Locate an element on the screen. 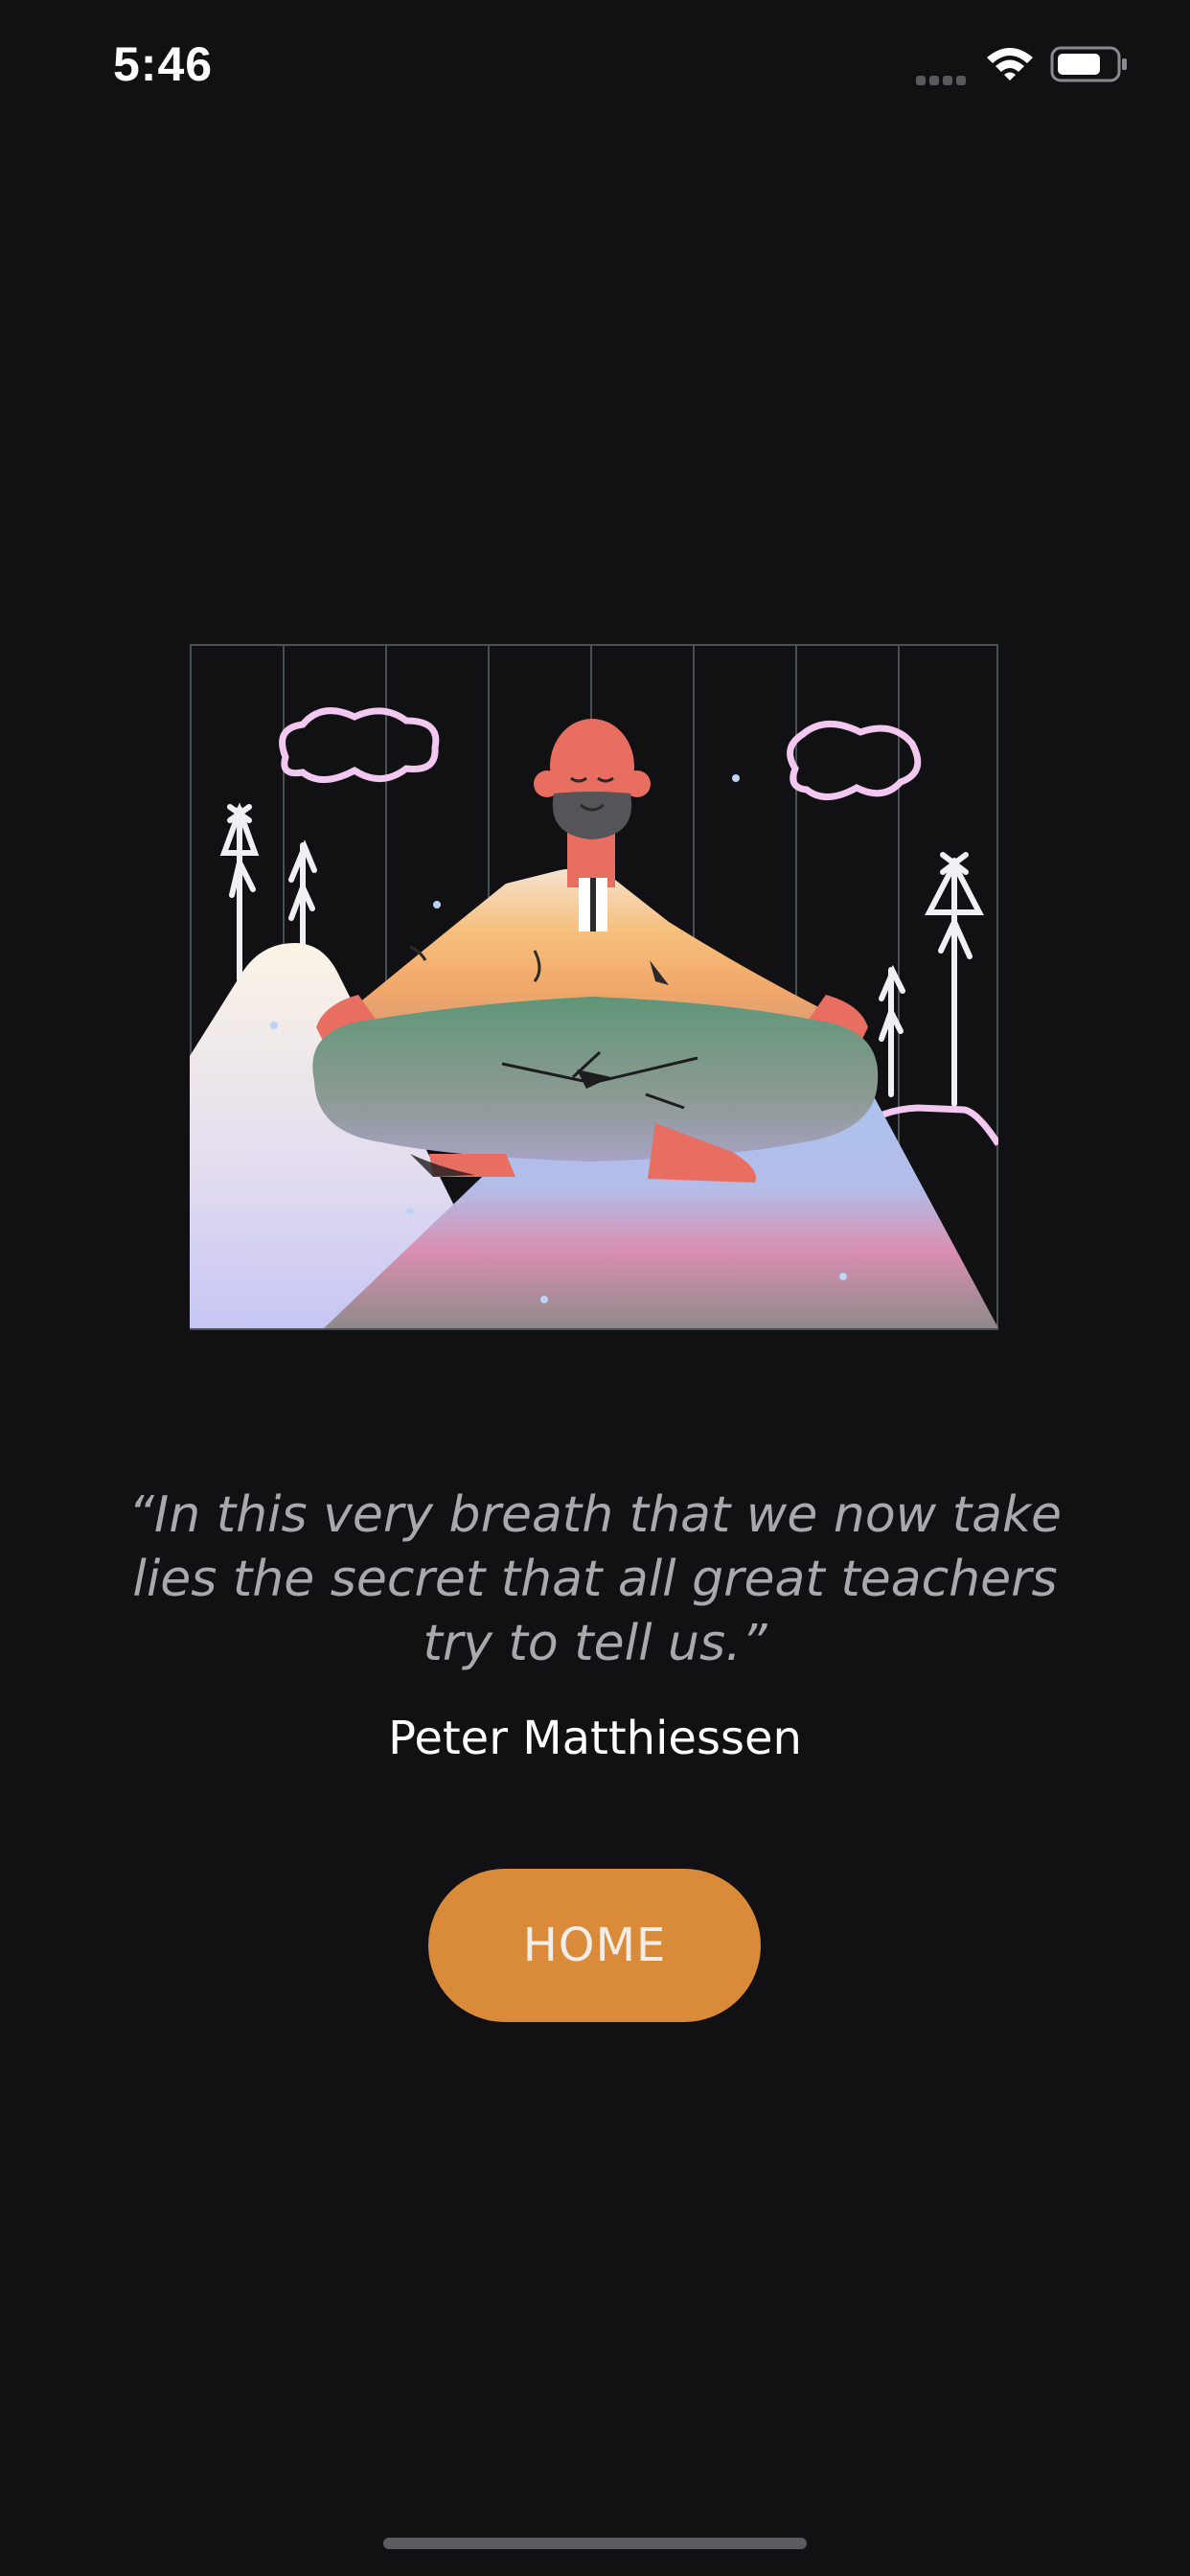  battery-icon is located at coordinates (1089, 64).